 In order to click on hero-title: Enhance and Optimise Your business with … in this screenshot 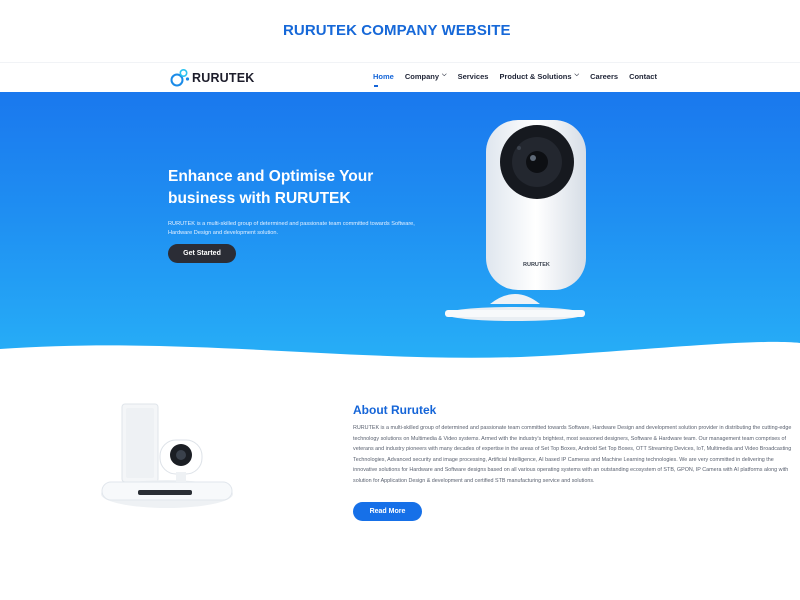, I will do `click(271, 187)`.